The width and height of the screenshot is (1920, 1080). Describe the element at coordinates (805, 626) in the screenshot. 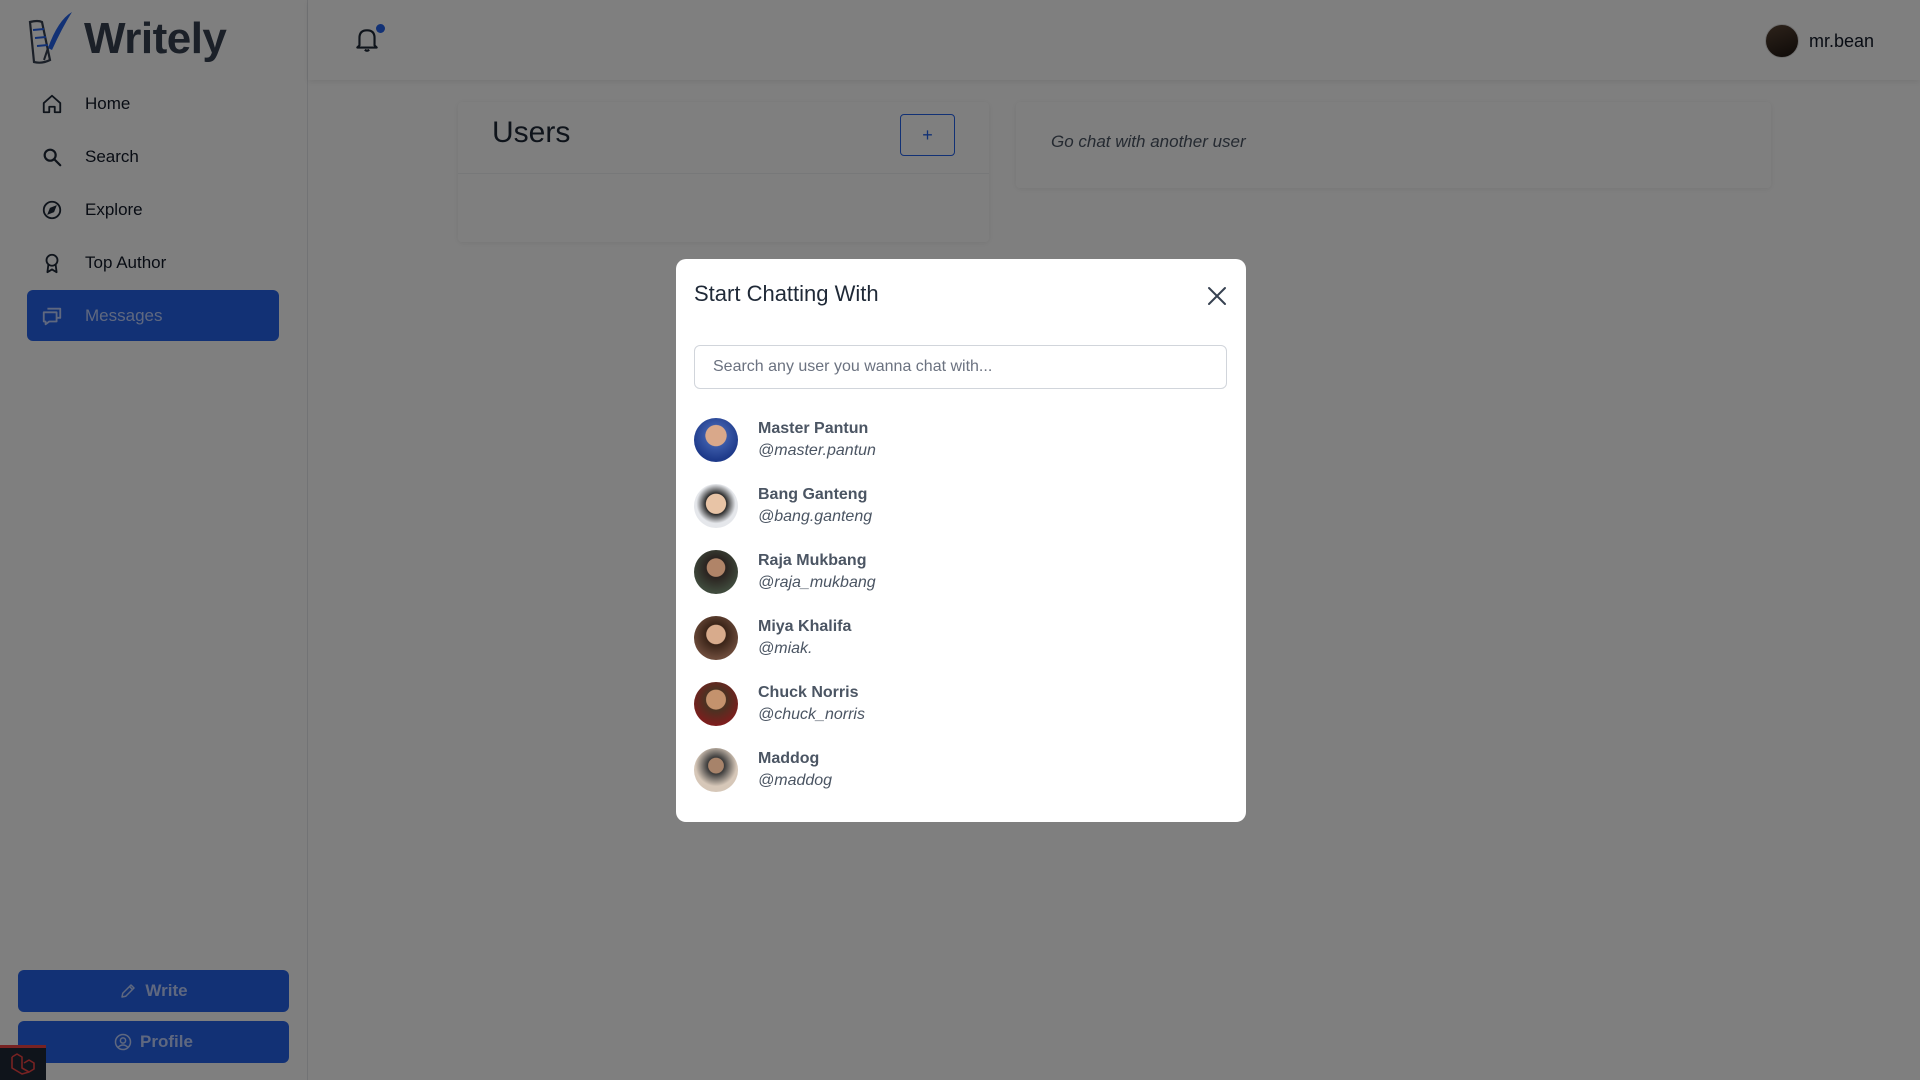

I see `user-name: Miya Khalifa` at that location.